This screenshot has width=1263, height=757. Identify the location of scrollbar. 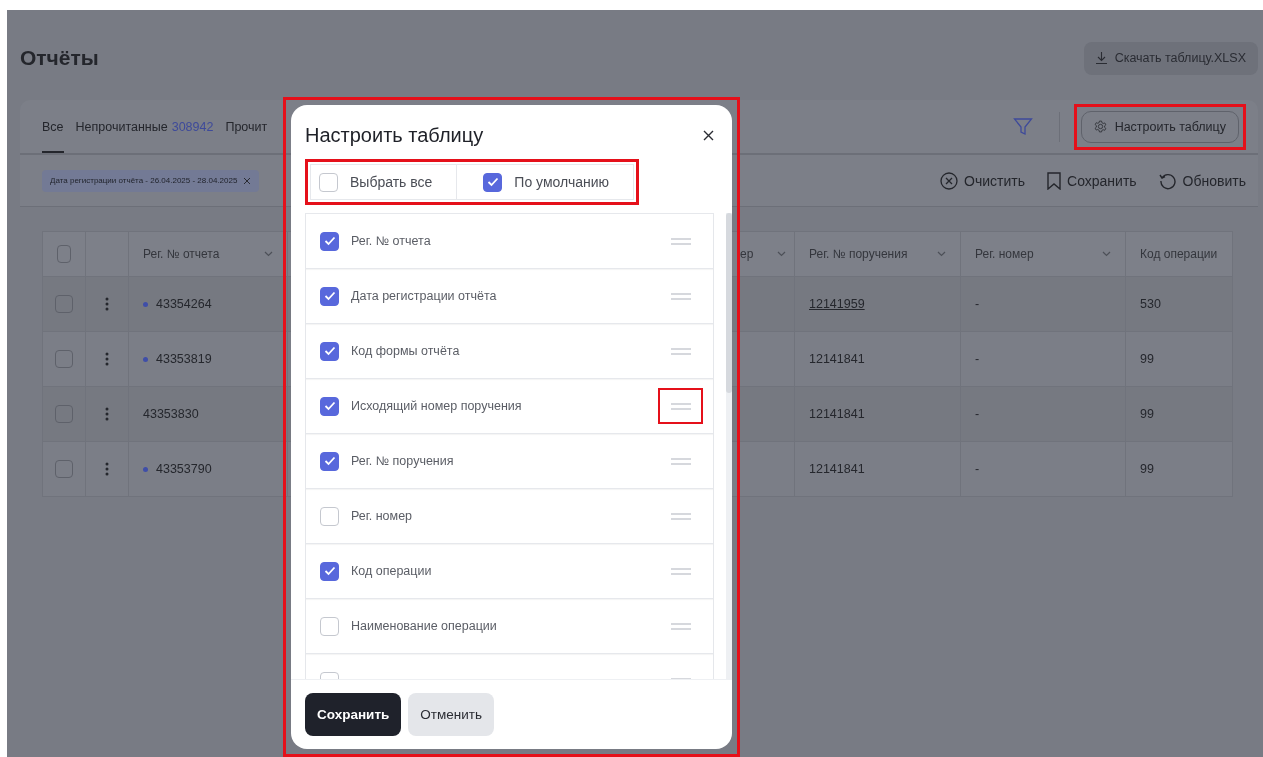
(729, 446).